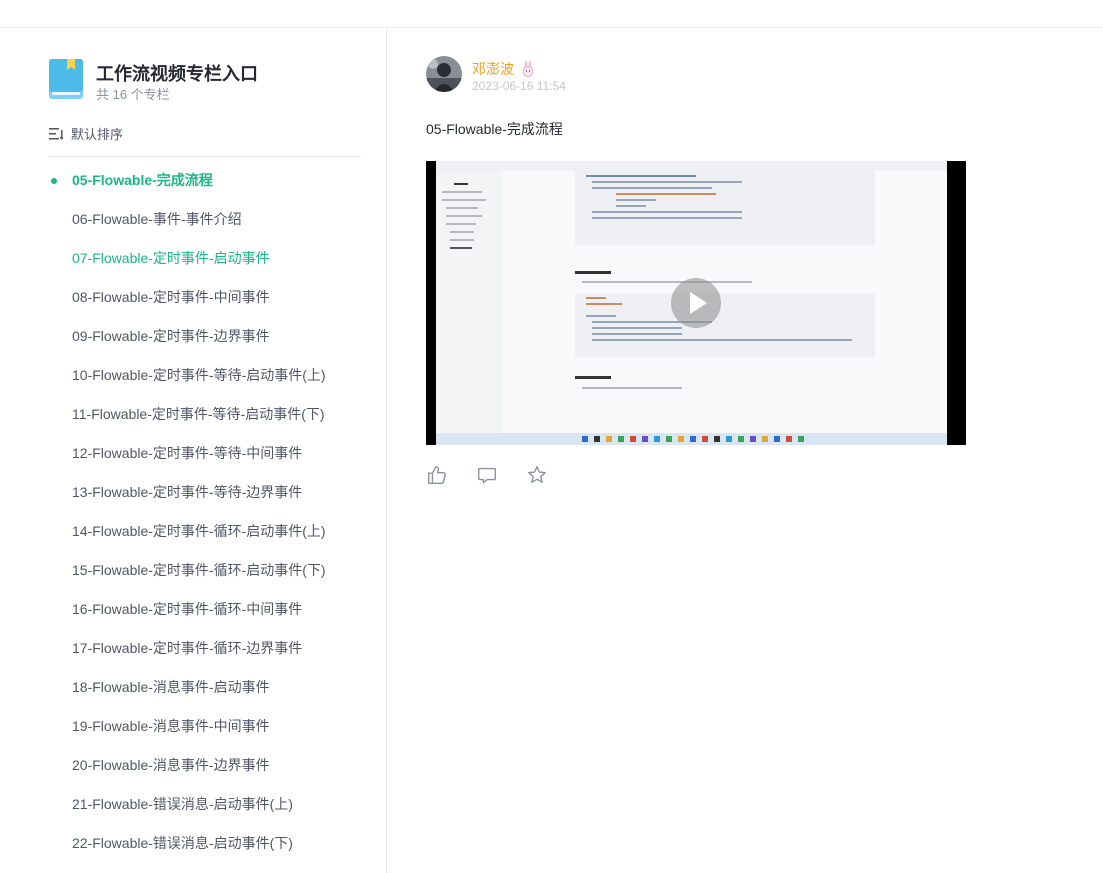 This screenshot has height=873, width=1103. Describe the element at coordinates (199, 531) in the screenshot. I see `article-label: 14-Flowable-定时事件-循环-启动事件(上)` at that location.